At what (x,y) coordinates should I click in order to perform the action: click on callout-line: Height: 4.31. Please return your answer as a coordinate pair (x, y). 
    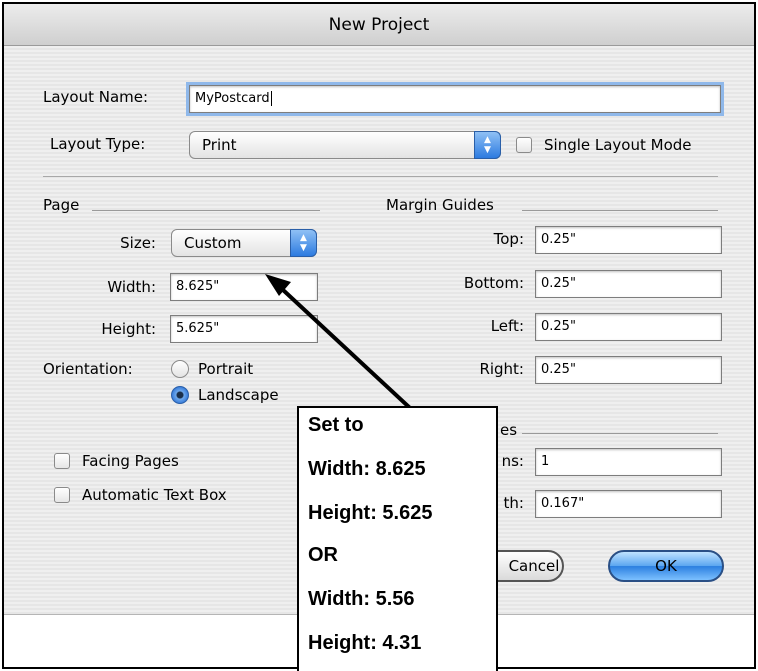
    Looking at the image, I should click on (365, 643).